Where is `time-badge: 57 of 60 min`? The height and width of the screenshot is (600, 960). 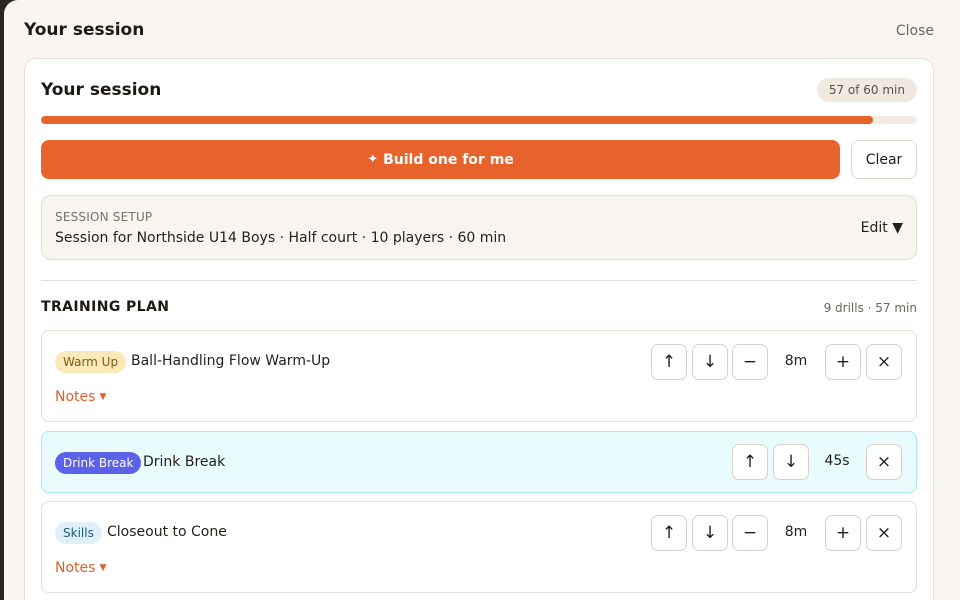 time-badge: 57 of 60 min is located at coordinates (866, 90).